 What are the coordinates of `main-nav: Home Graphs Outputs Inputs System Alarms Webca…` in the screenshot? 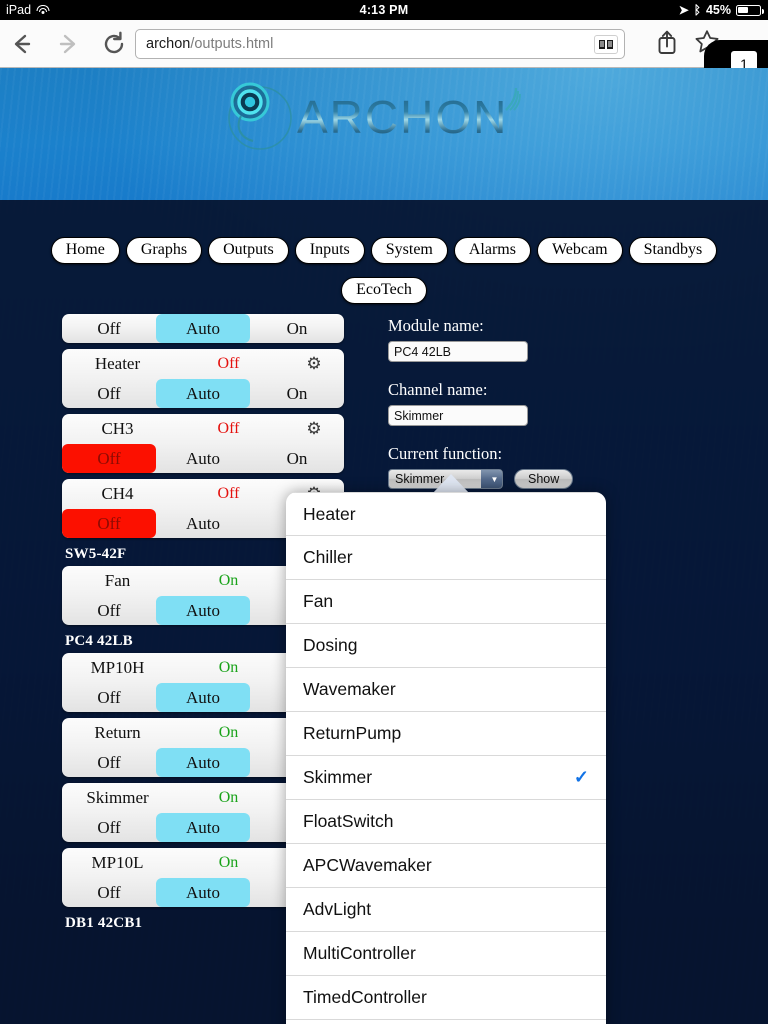 It's located at (384, 250).